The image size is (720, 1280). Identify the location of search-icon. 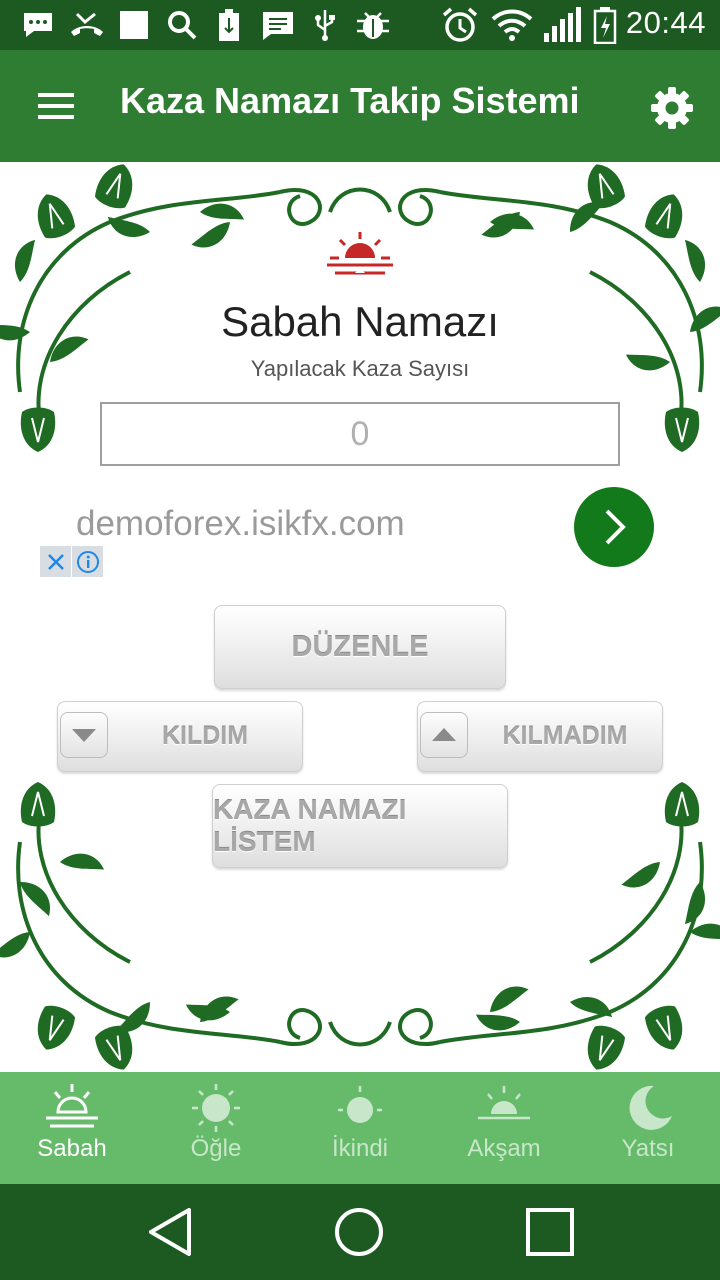
(182, 25).